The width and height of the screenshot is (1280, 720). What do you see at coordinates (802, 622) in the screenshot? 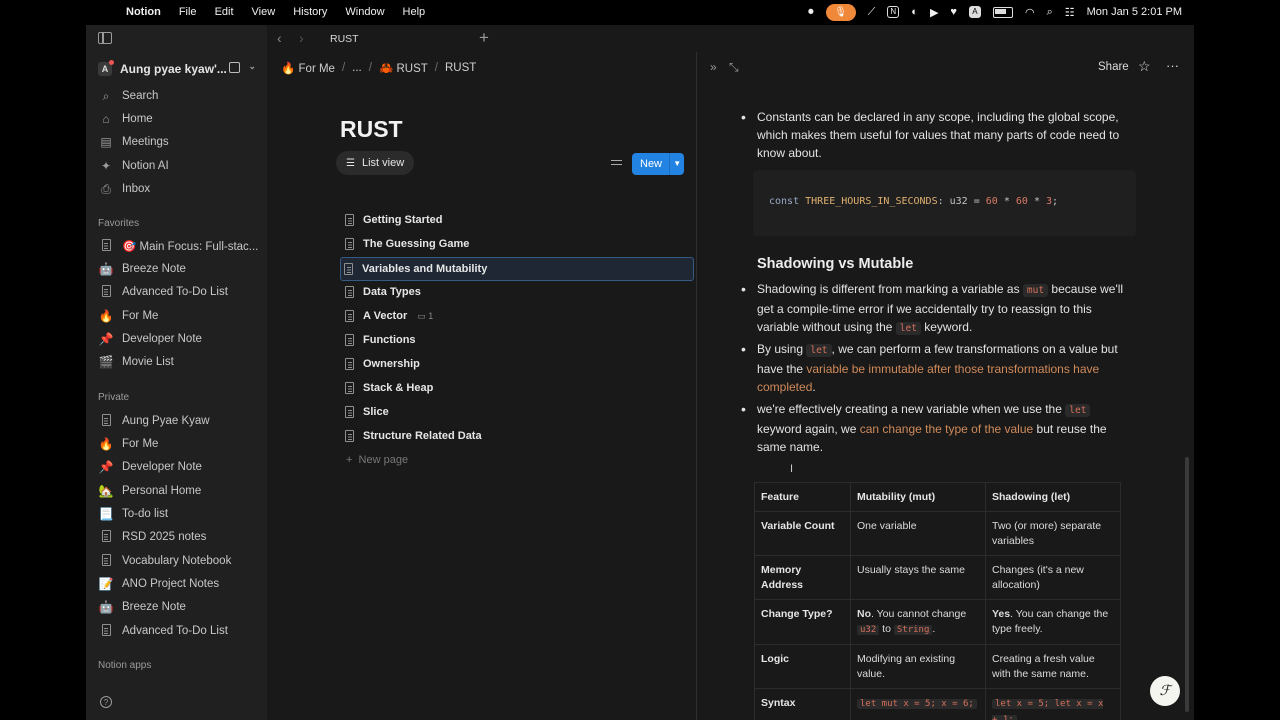
I see `table-cell: Change Type?` at bounding box center [802, 622].